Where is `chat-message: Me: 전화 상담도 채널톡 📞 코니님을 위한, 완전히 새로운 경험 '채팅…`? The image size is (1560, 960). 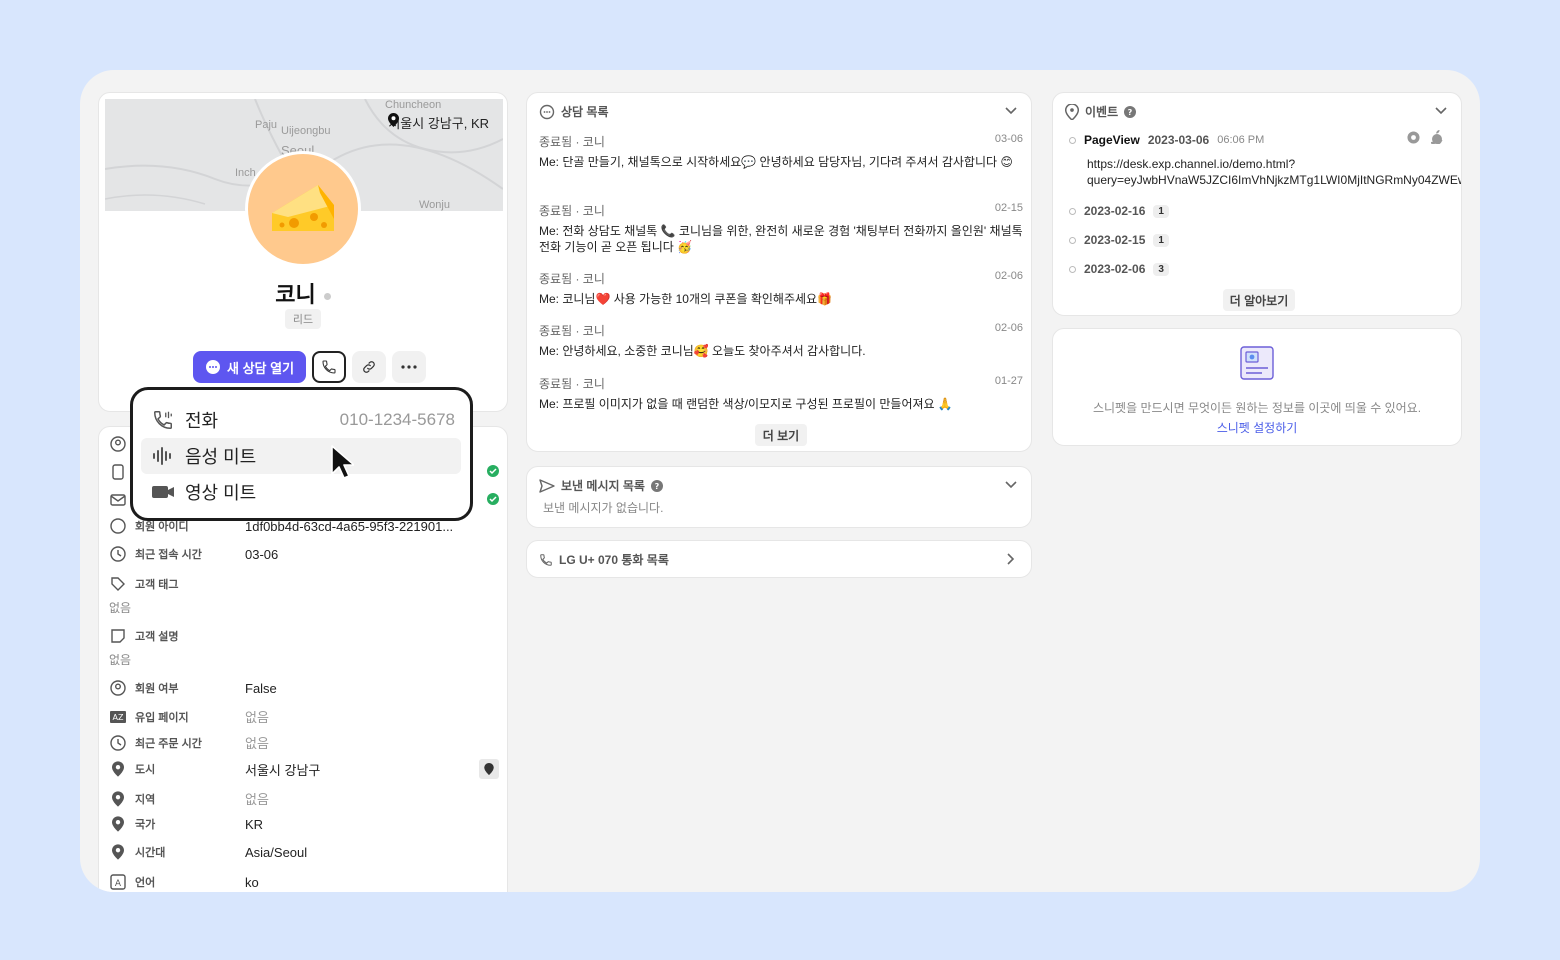 chat-message: Me: 전화 상담도 채널톡 📞 코니님을 위한, 완전히 새로운 경험 '채팅… is located at coordinates (781, 239).